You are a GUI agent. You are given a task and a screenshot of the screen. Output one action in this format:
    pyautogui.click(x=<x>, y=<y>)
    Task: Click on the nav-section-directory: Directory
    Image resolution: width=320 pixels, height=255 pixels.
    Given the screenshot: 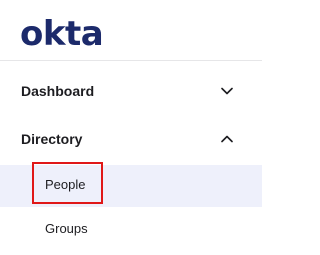 What is the action you would take?
    pyautogui.click(x=131, y=139)
    